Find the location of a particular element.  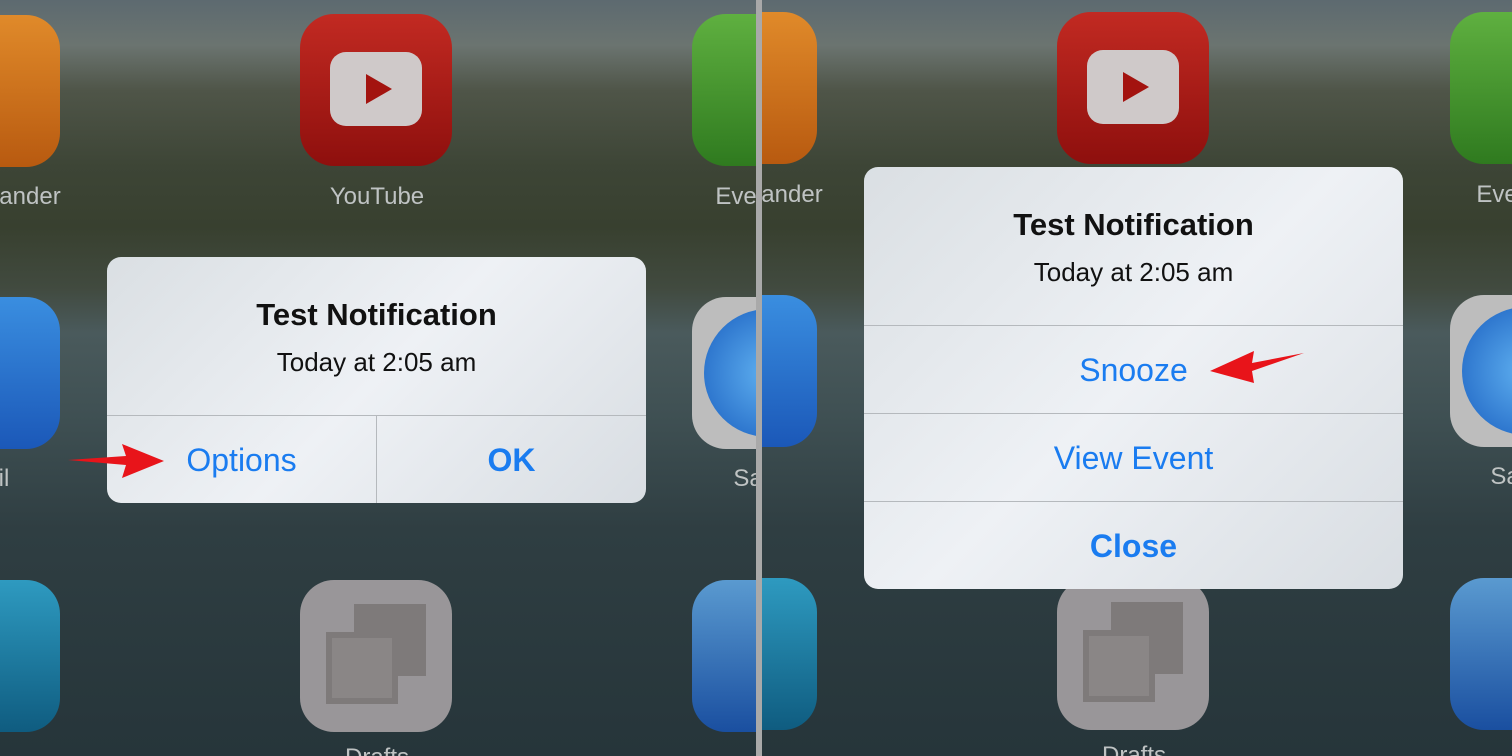

ok-button: OK is located at coordinates (511, 459).